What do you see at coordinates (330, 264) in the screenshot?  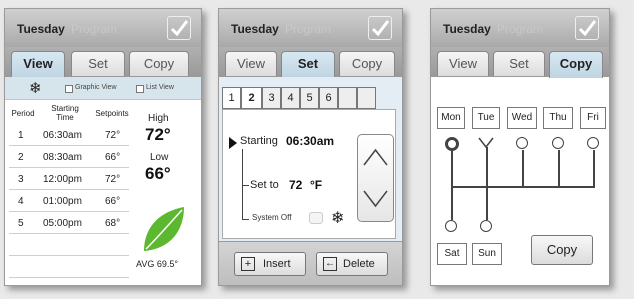 I see `delete-icon: ←` at bounding box center [330, 264].